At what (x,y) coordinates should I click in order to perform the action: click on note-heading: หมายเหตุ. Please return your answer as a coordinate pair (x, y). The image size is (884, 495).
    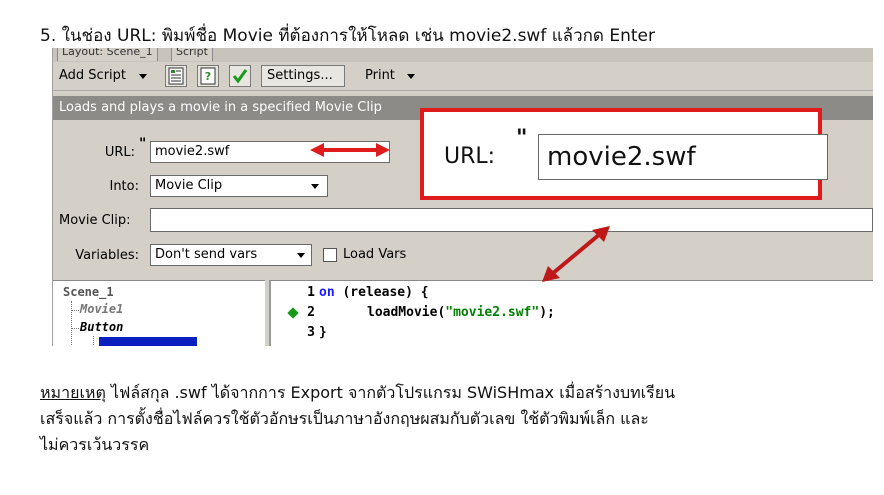
    Looking at the image, I should click on (73, 392).